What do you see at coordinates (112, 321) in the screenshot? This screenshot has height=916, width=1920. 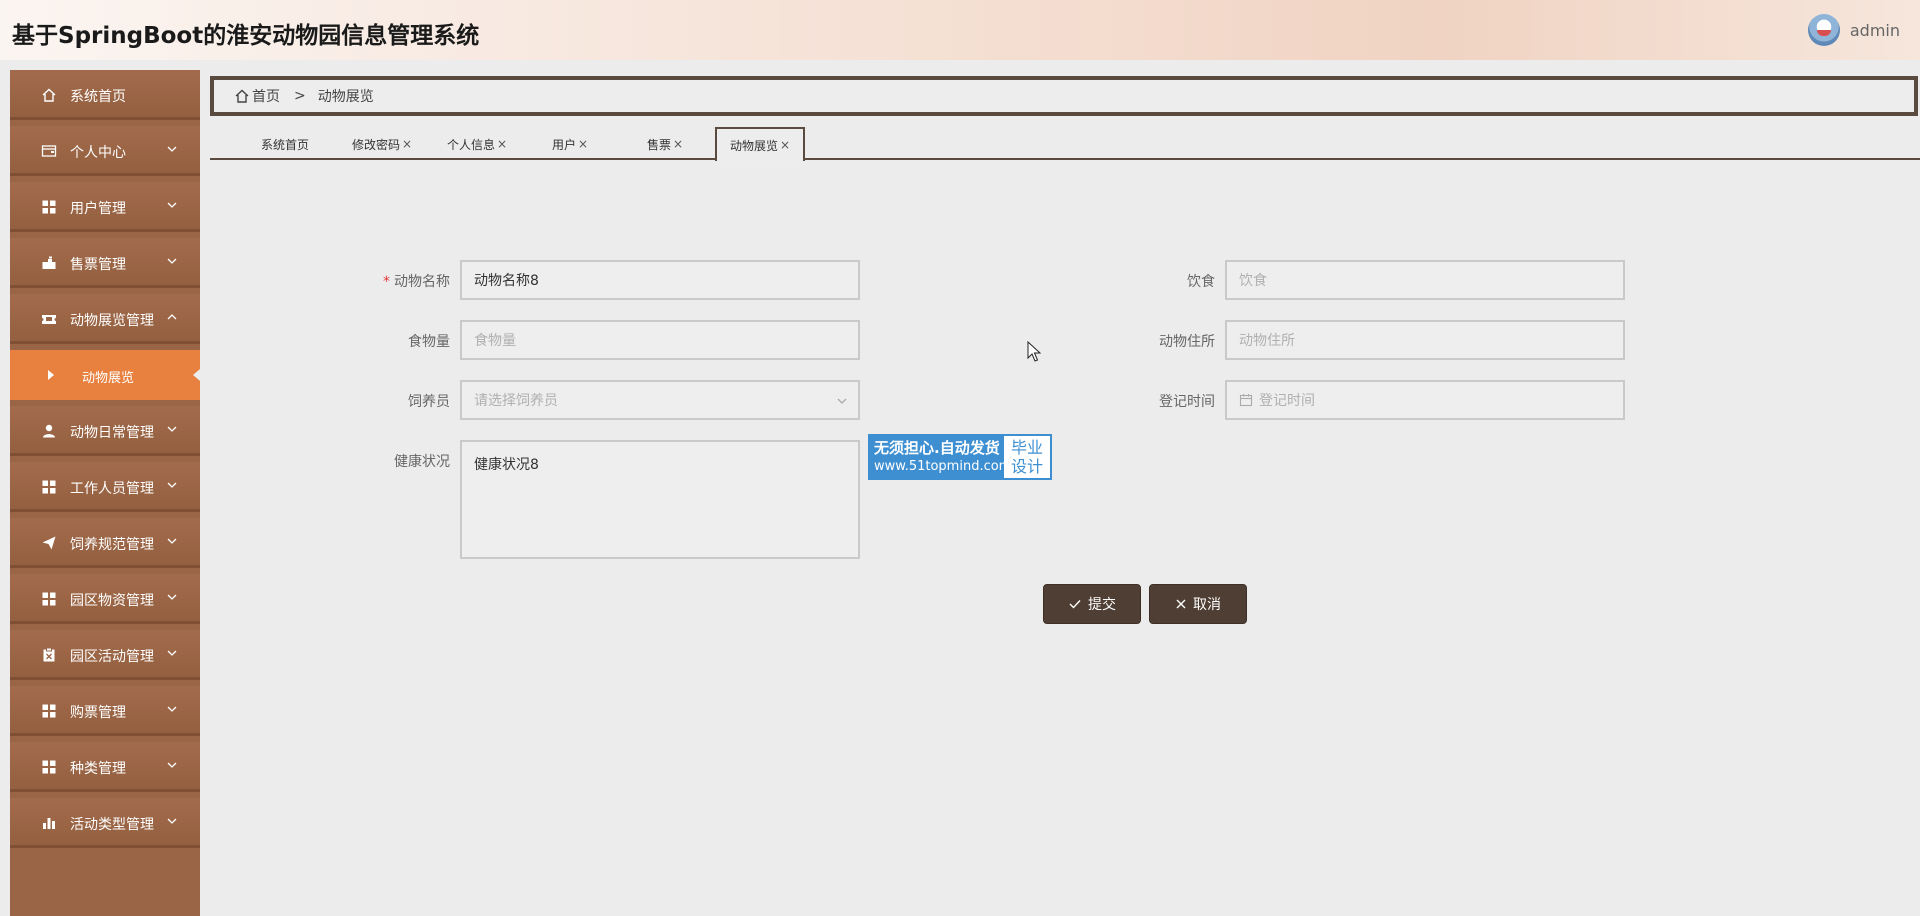 I see `sidebar-item-label: 动物展览管理` at bounding box center [112, 321].